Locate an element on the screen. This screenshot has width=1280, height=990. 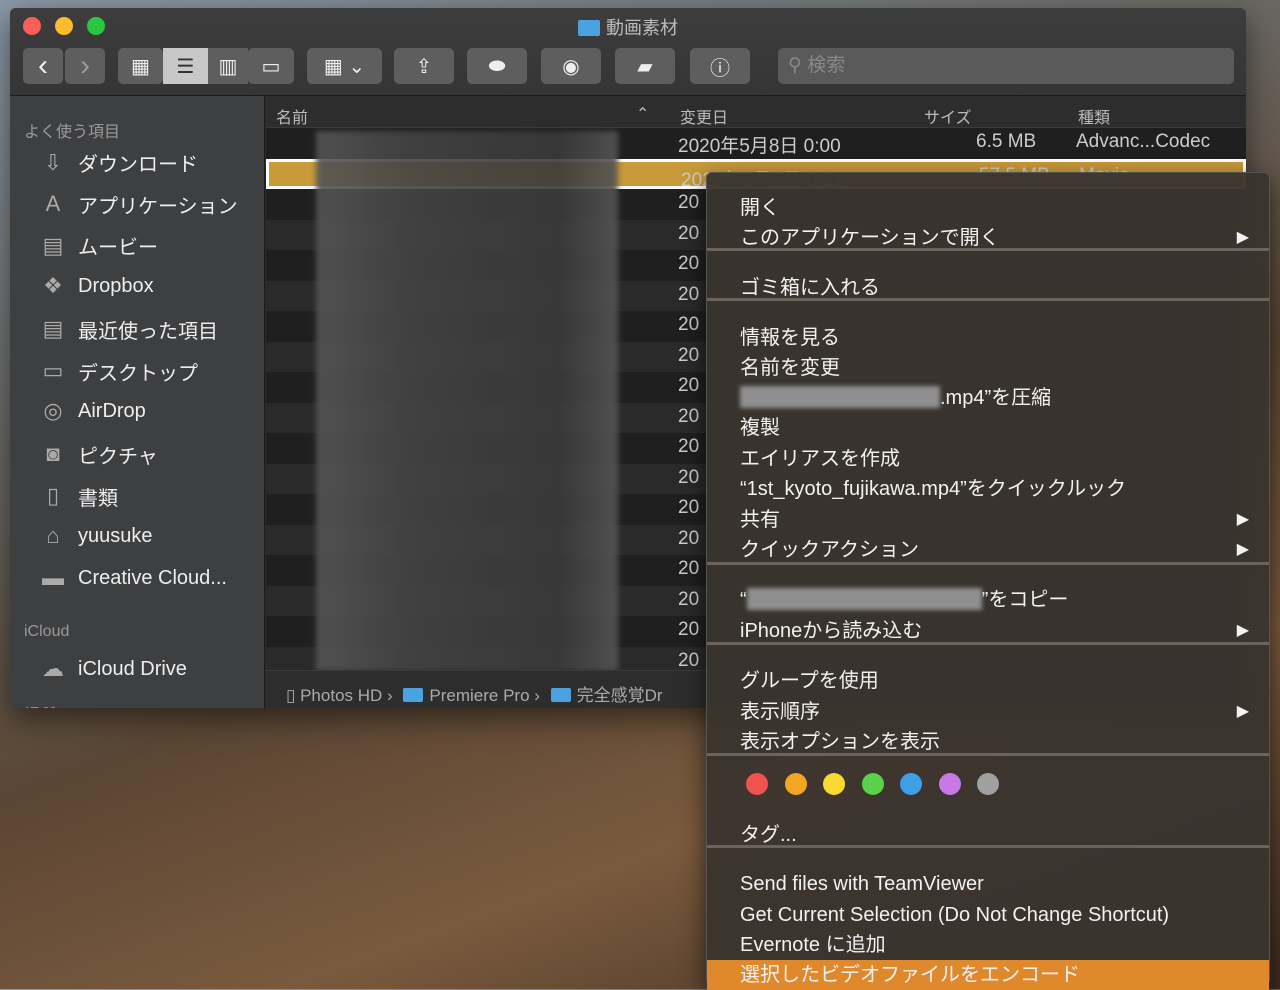
share-icon: ⇪ is located at coordinates (424, 66).